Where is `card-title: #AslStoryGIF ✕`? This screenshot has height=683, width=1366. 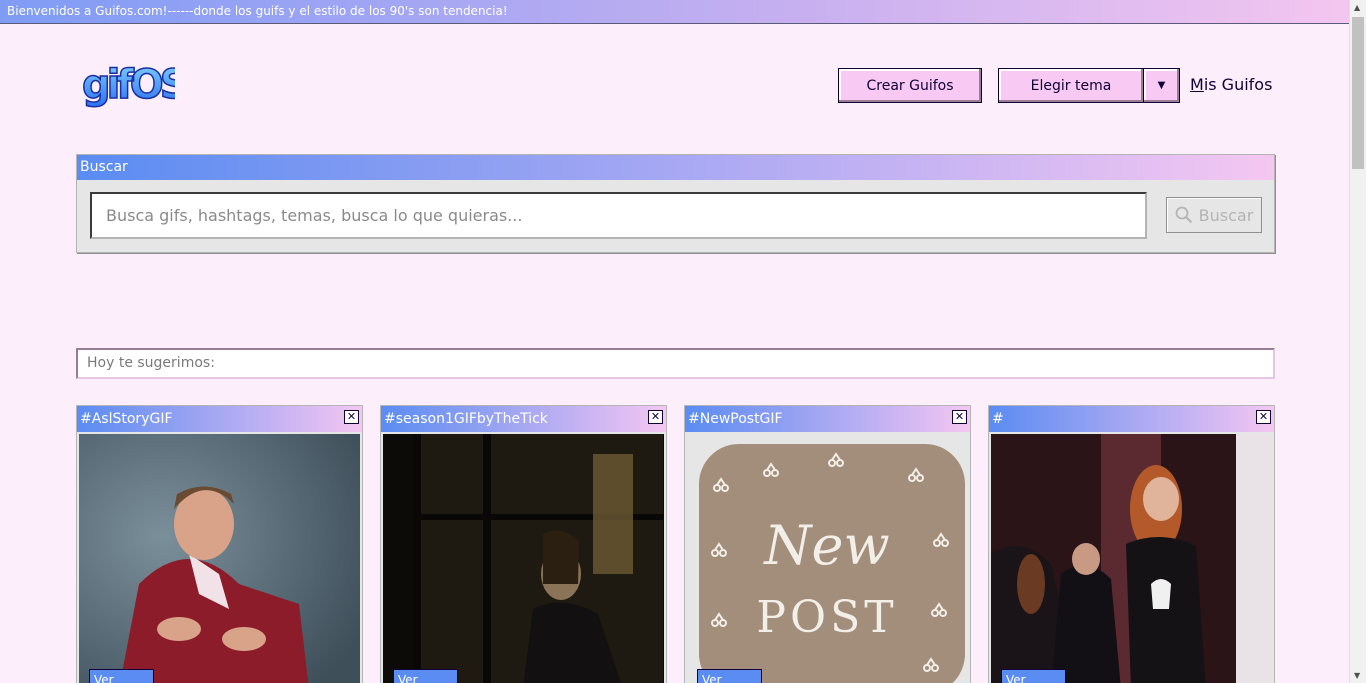 card-title: #AslStoryGIF ✕ is located at coordinates (219, 419).